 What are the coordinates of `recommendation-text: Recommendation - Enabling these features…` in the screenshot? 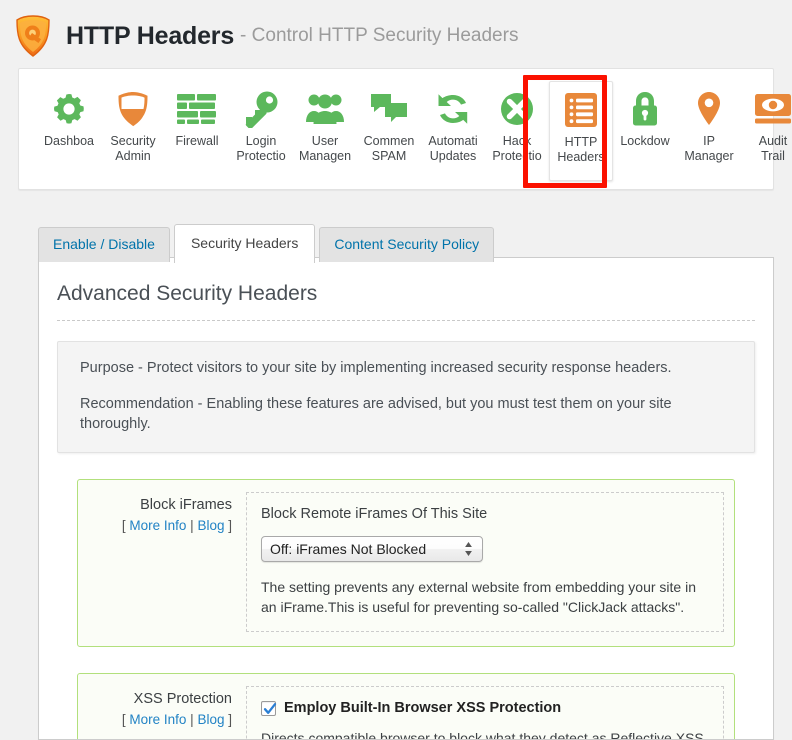 It's located at (376, 414).